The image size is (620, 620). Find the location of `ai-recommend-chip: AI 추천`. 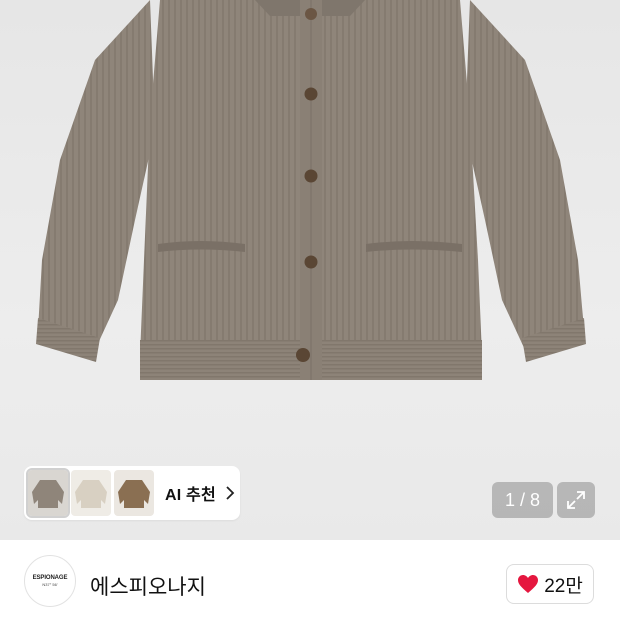

ai-recommend-chip: AI 추천 is located at coordinates (132, 493).